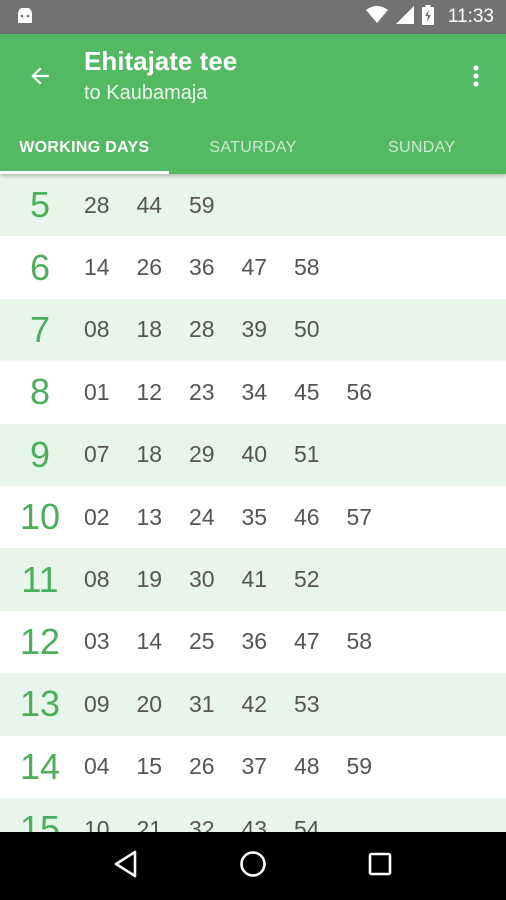 This screenshot has width=506, height=900. I want to click on departure-minute: 02, so click(97, 516).